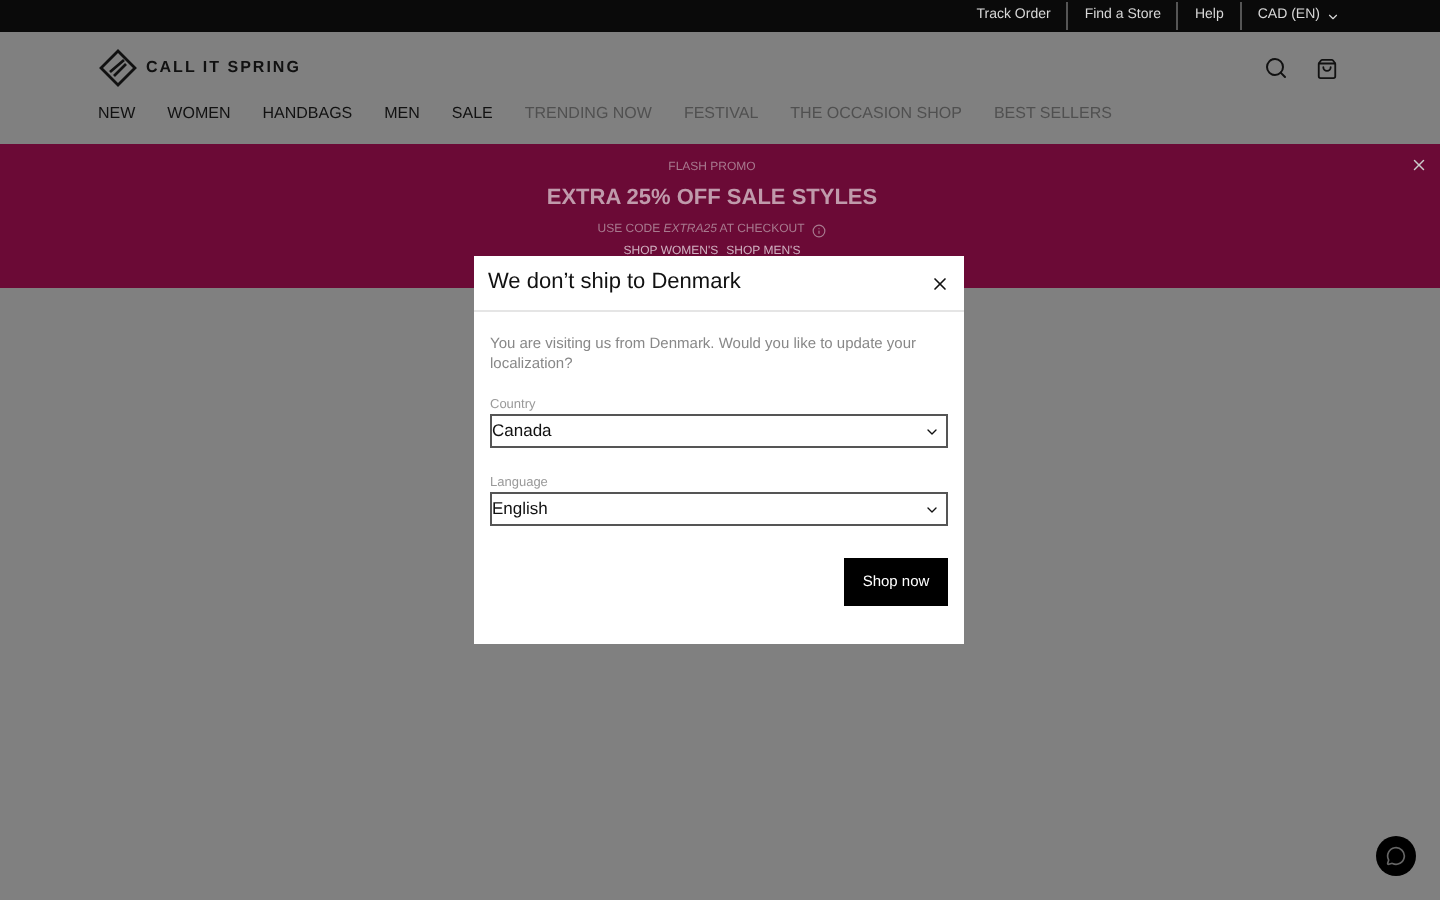  What do you see at coordinates (712, 199) in the screenshot?
I see `promo-headline: EXTRA 25% OFF SALE STYLES` at bounding box center [712, 199].